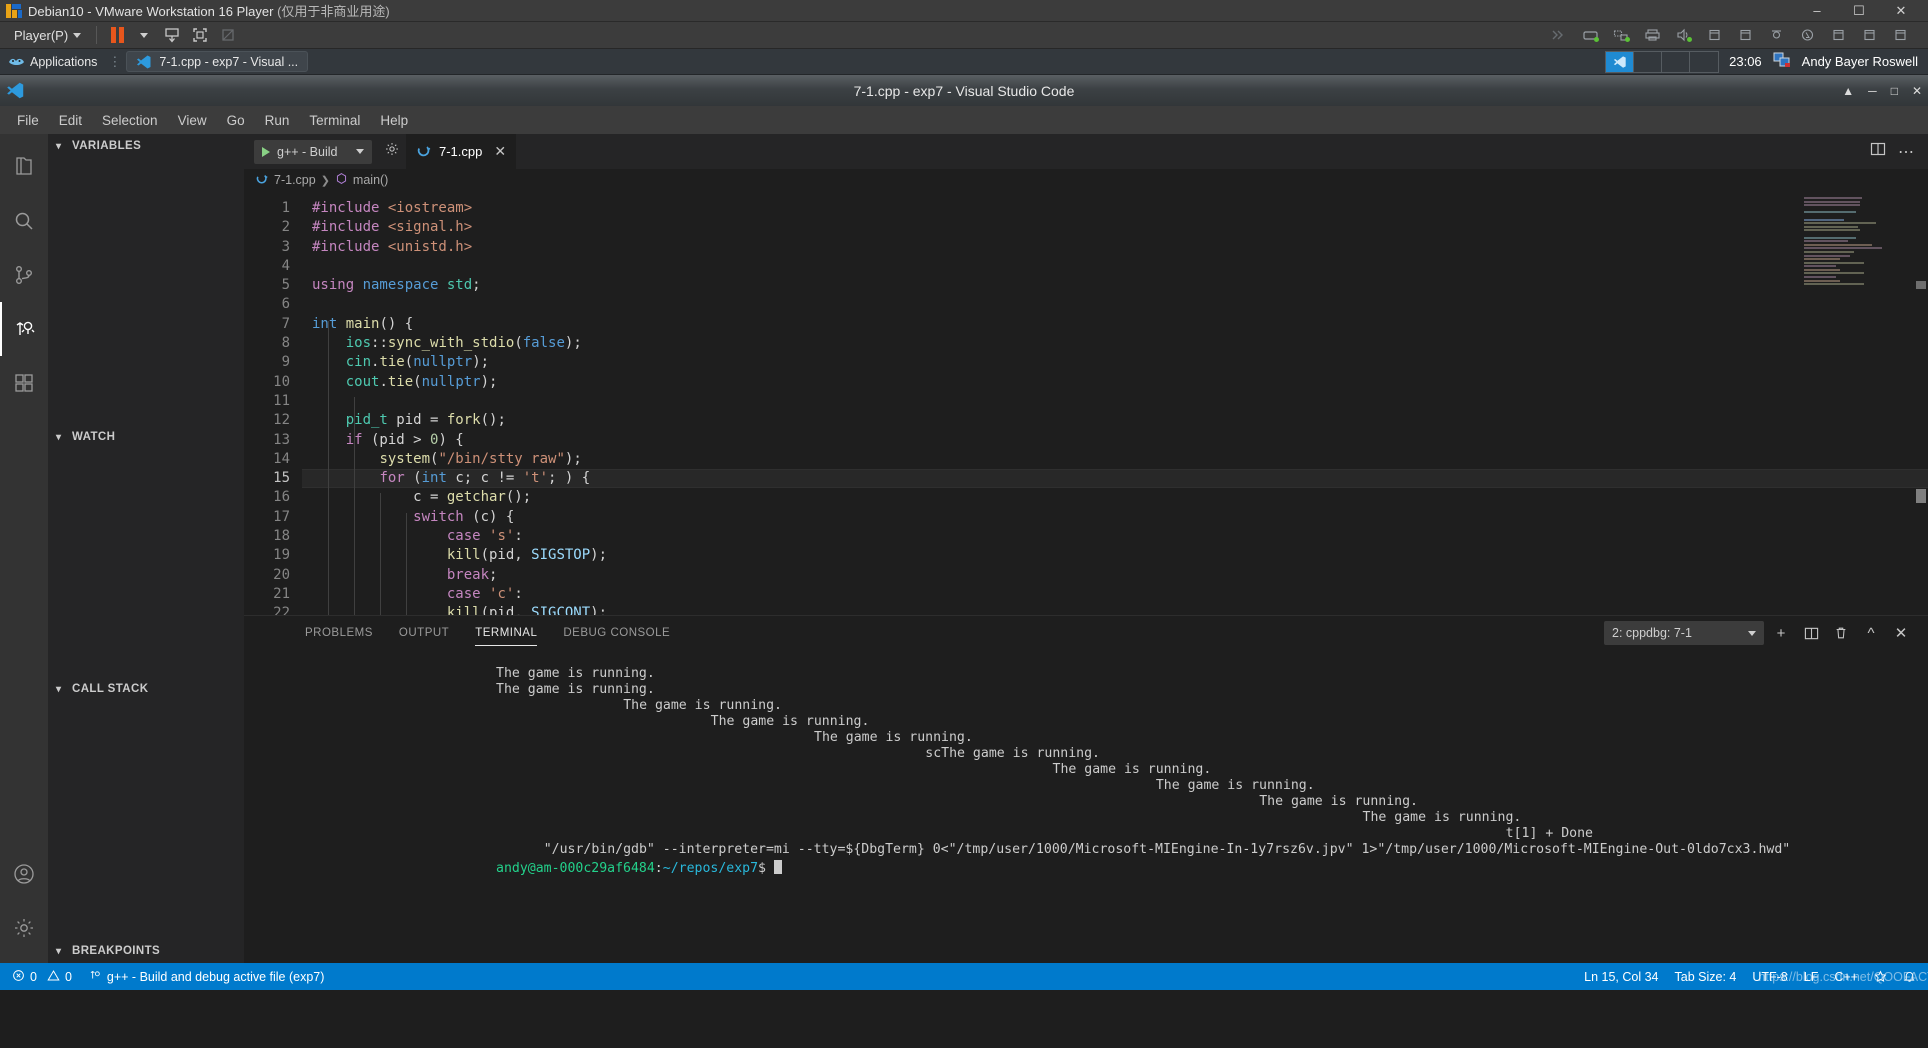 This screenshot has height=1048, width=1928. I want to click on pause-dropdown-icon, so click(144, 35).